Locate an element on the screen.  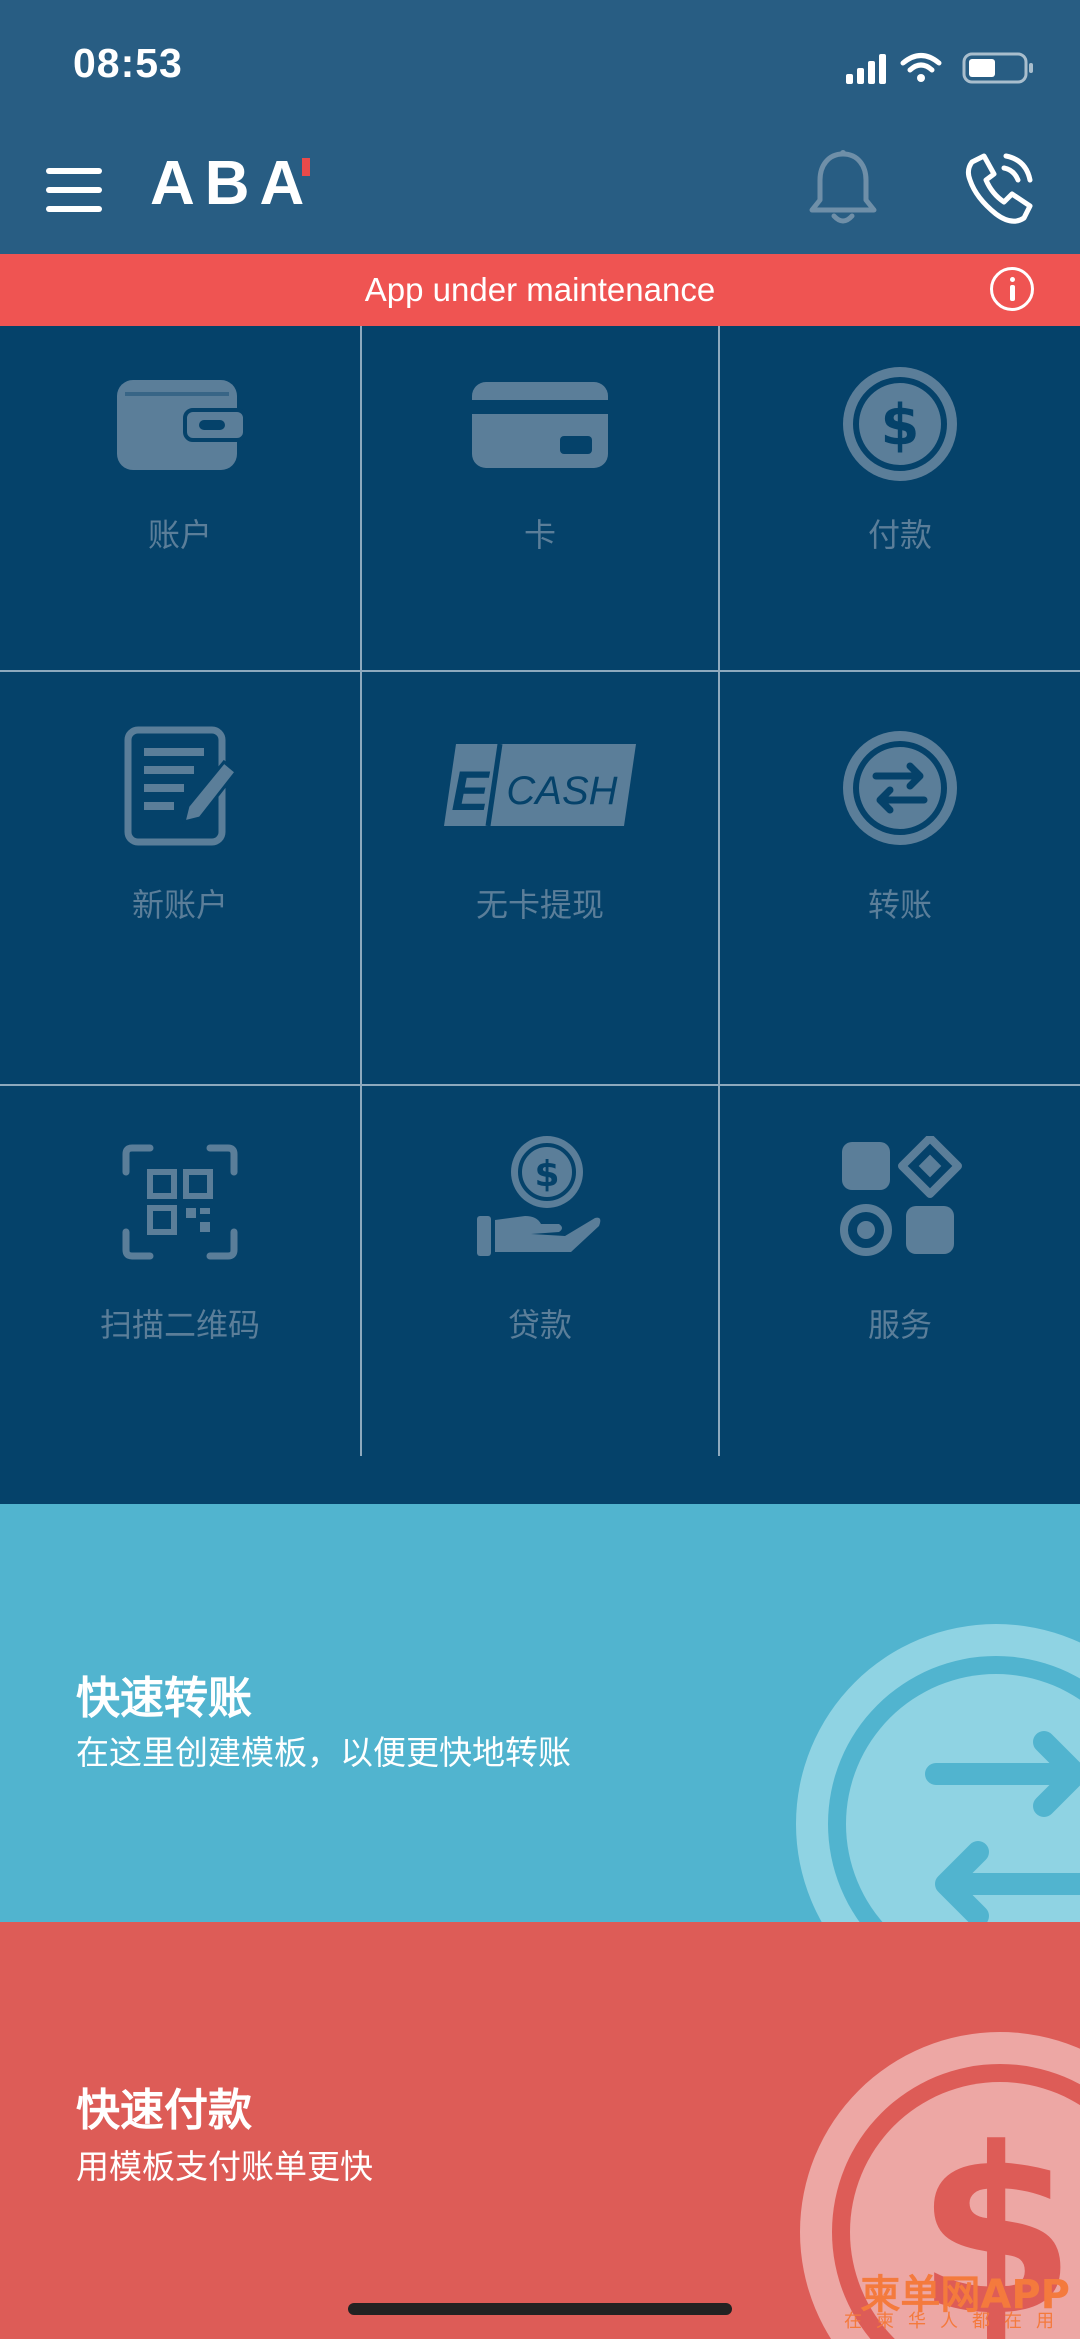
hamburger-menu-button is located at coordinates (74, 190).